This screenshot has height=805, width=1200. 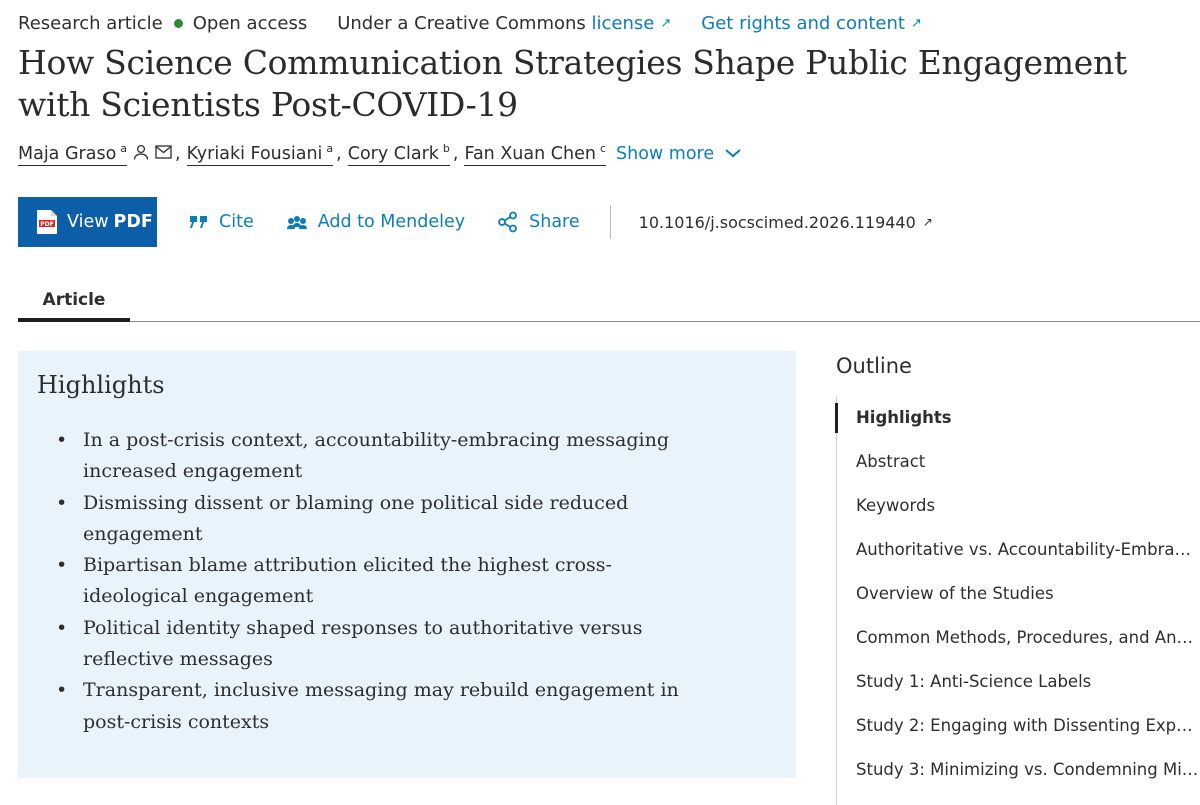 I want to click on person-icon, so click(x=141, y=154).